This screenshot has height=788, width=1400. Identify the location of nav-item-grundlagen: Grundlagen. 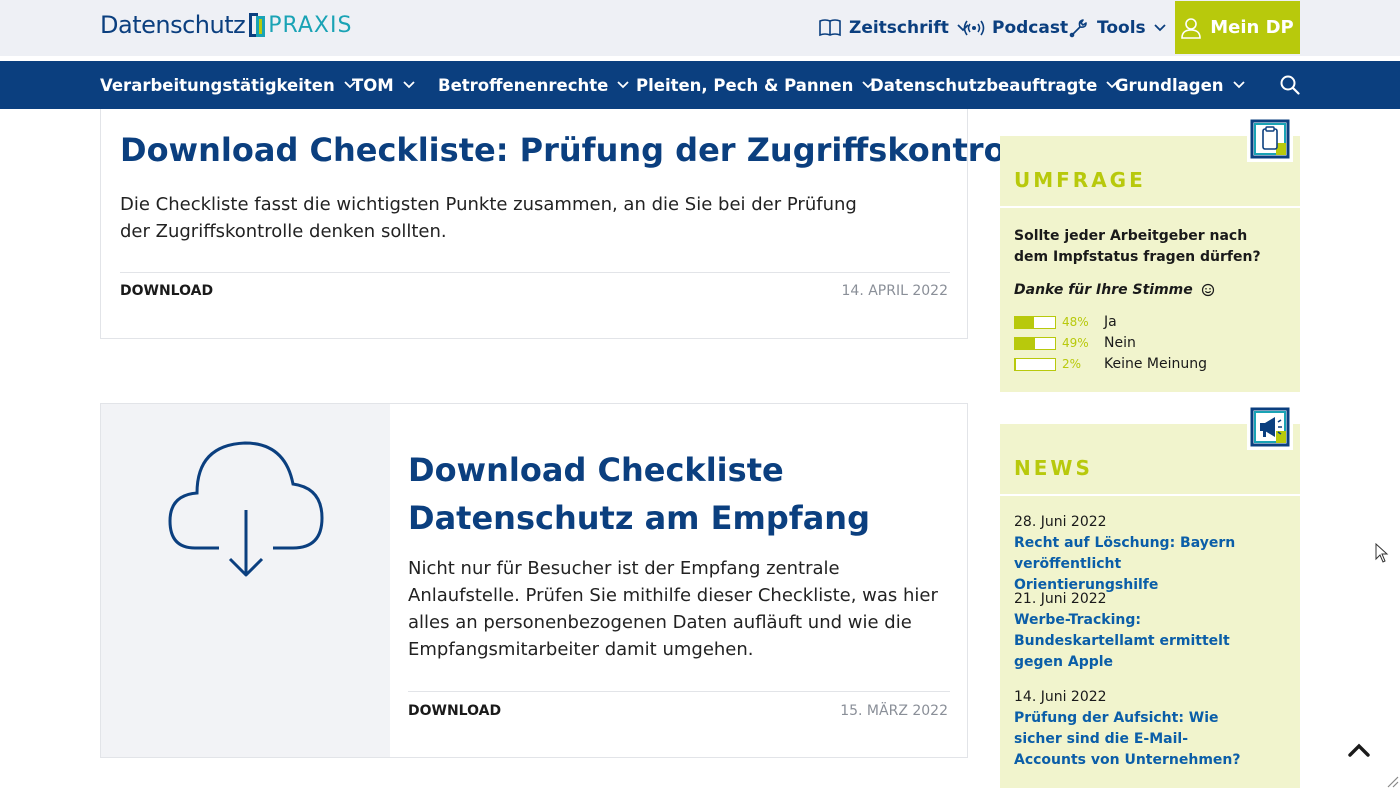
(1180, 85).